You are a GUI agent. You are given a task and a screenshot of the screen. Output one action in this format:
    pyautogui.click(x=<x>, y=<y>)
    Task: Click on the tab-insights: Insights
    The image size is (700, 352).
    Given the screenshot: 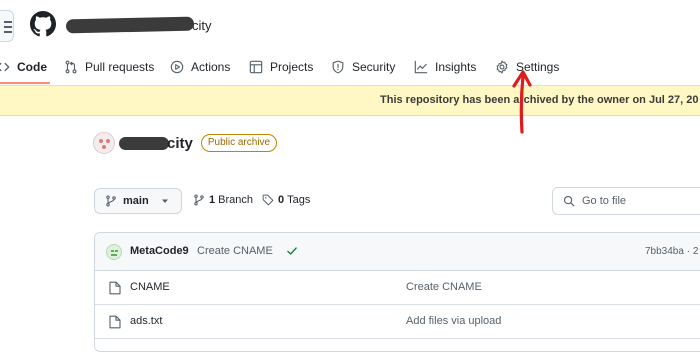 What is the action you would take?
    pyautogui.click(x=445, y=67)
    